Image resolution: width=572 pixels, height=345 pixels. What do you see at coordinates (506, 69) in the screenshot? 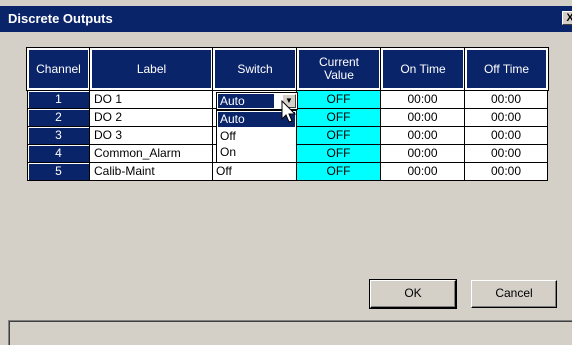
I see `column-header-off-time: Off Time` at bounding box center [506, 69].